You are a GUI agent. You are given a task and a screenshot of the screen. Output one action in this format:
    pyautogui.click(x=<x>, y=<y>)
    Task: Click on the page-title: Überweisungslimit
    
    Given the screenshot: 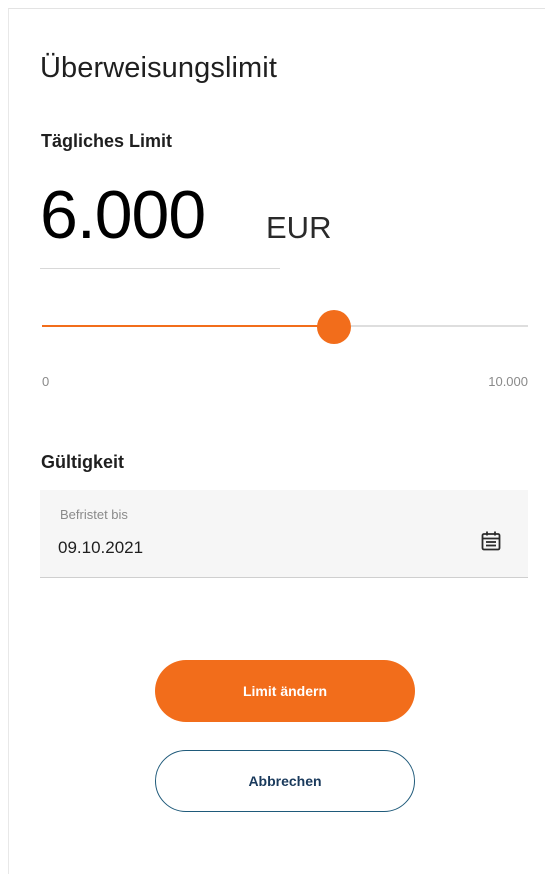 What is the action you would take?
    pyautogui.click(x=158, y=68)
    